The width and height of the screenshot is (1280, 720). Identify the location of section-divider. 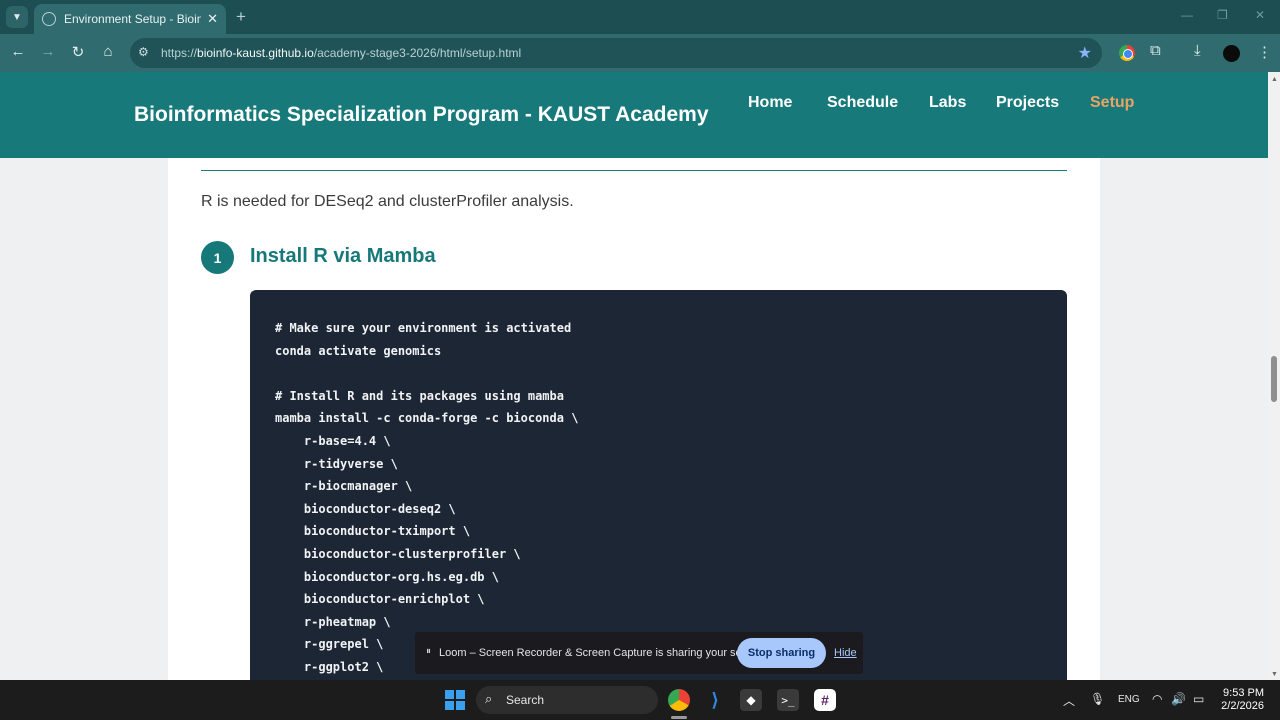
(634, 170).